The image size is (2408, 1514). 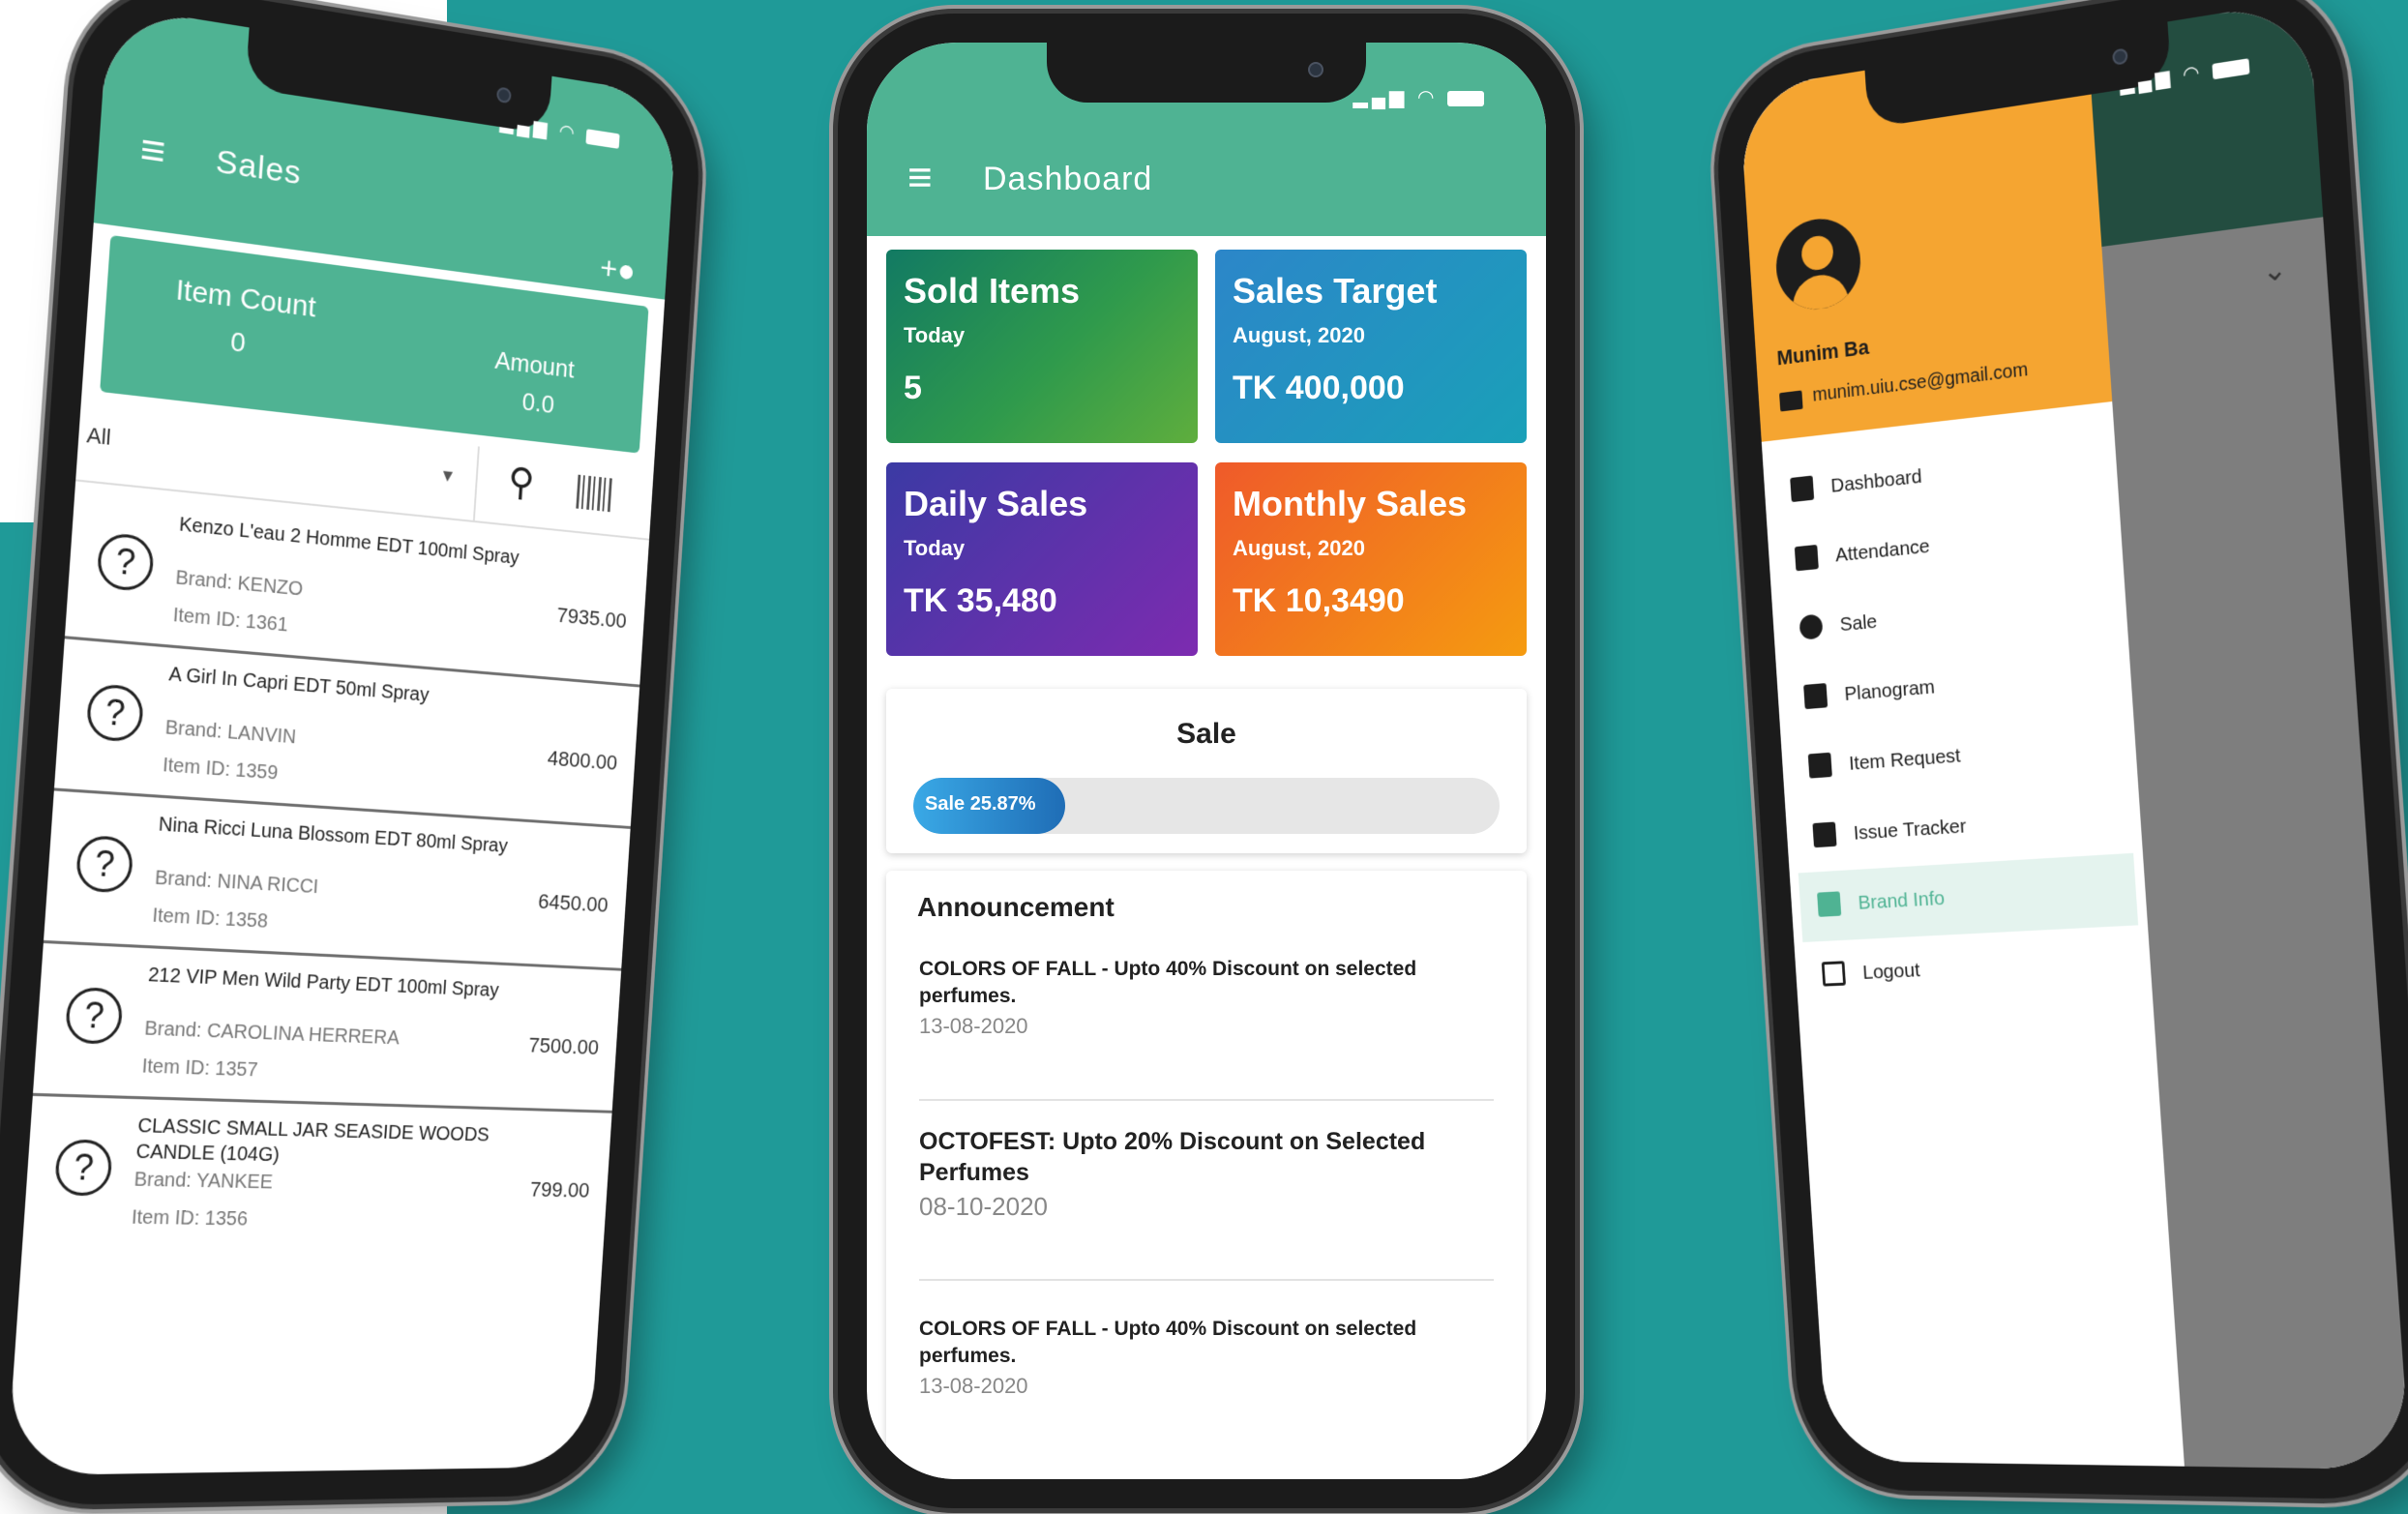 What do you see at coordinates (476, 483) in the screenshot?
I see `divider` at bounding box center [476, 483].